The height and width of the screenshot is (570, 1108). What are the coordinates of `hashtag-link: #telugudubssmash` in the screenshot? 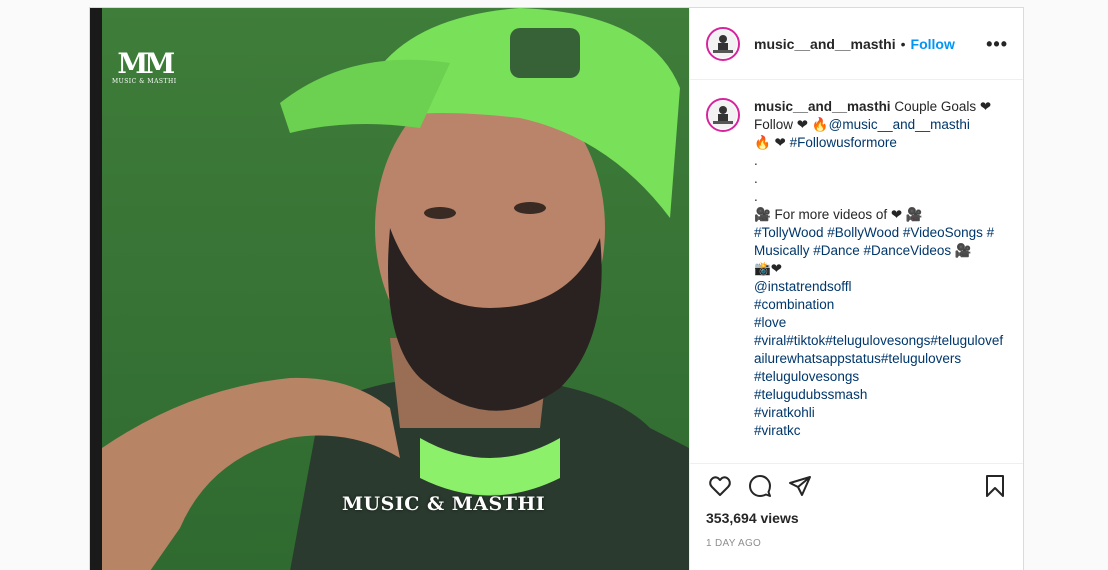 It's located at (879, 395).